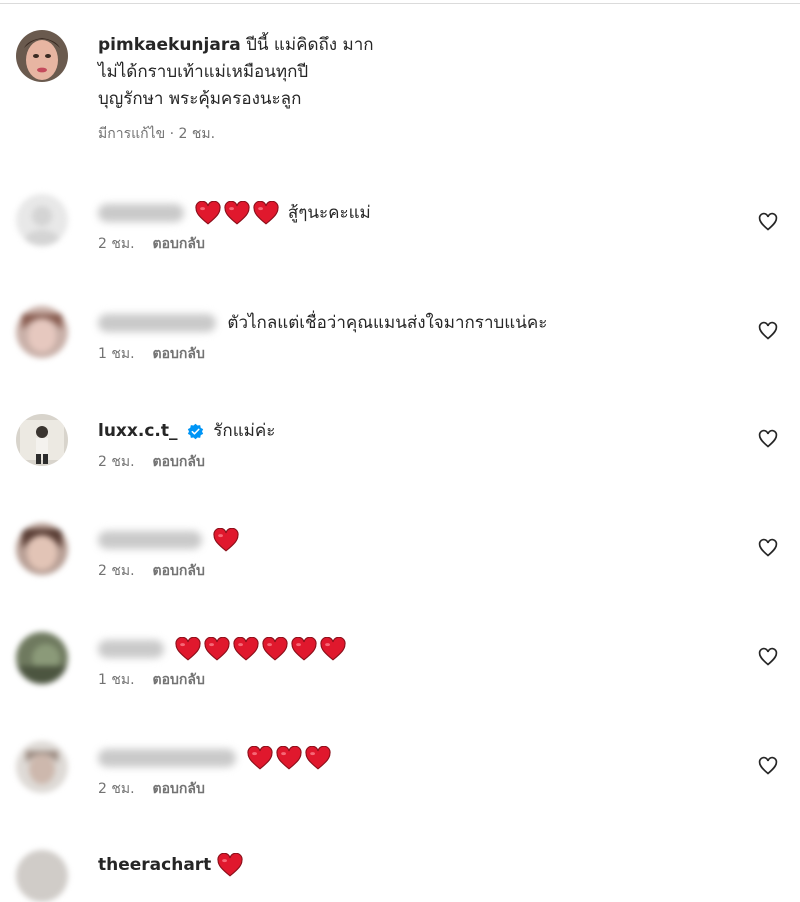  I want to click on comment-username: luxx.c.t_, so click(137, 431).